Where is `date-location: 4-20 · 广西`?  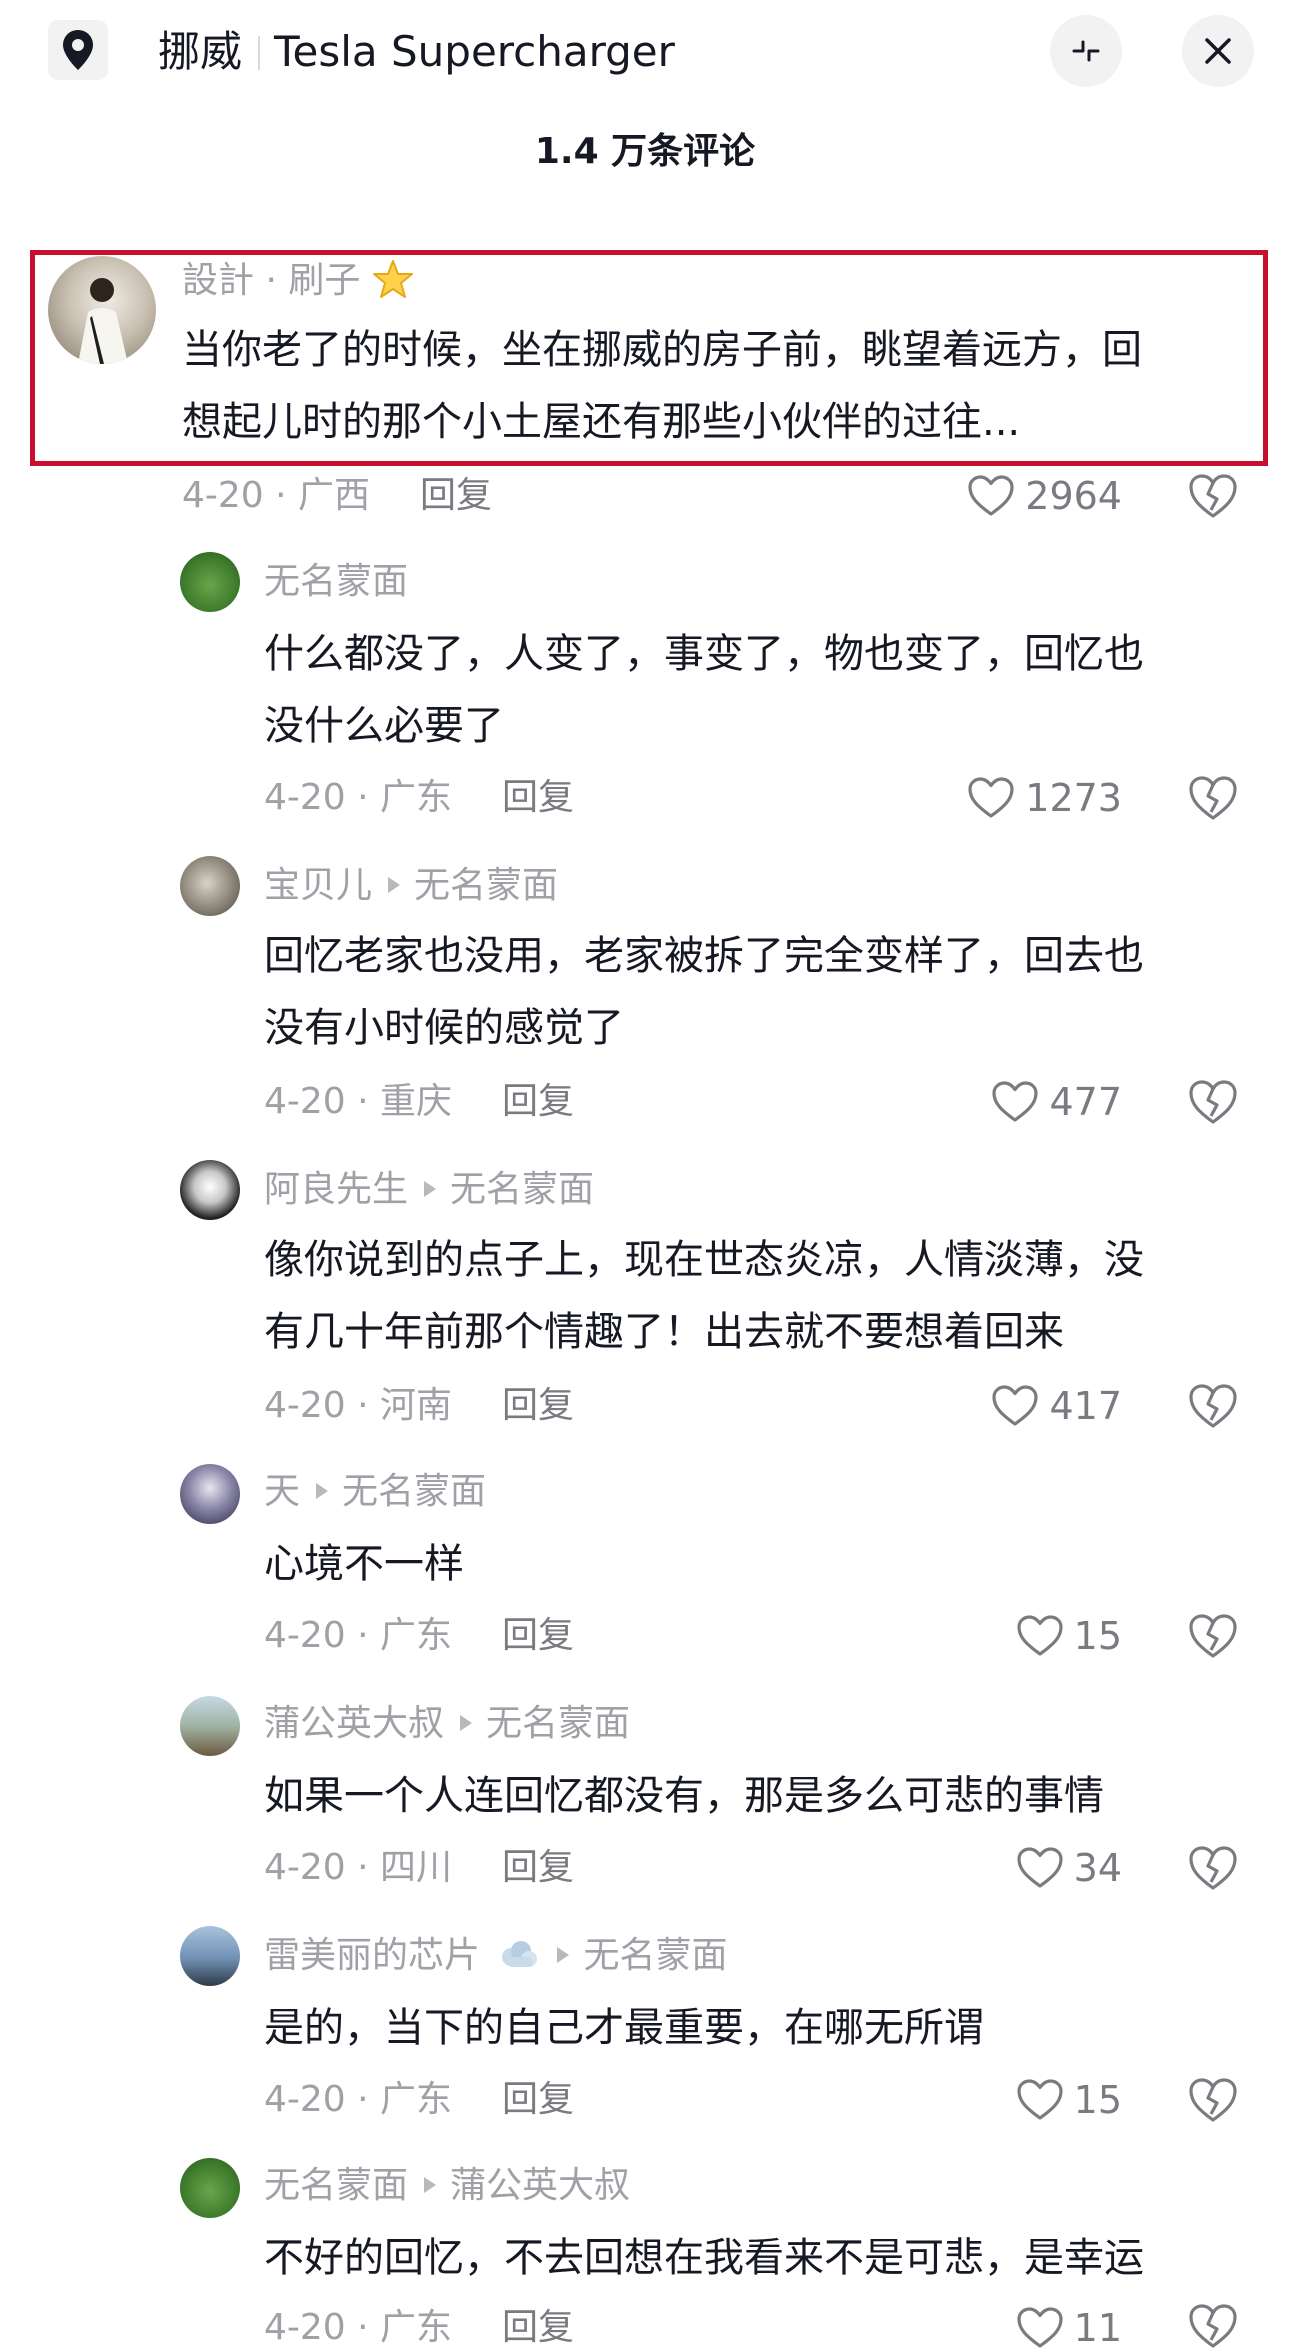
date-location: 4-20 · 广西 is located at coordinates (276, 495).